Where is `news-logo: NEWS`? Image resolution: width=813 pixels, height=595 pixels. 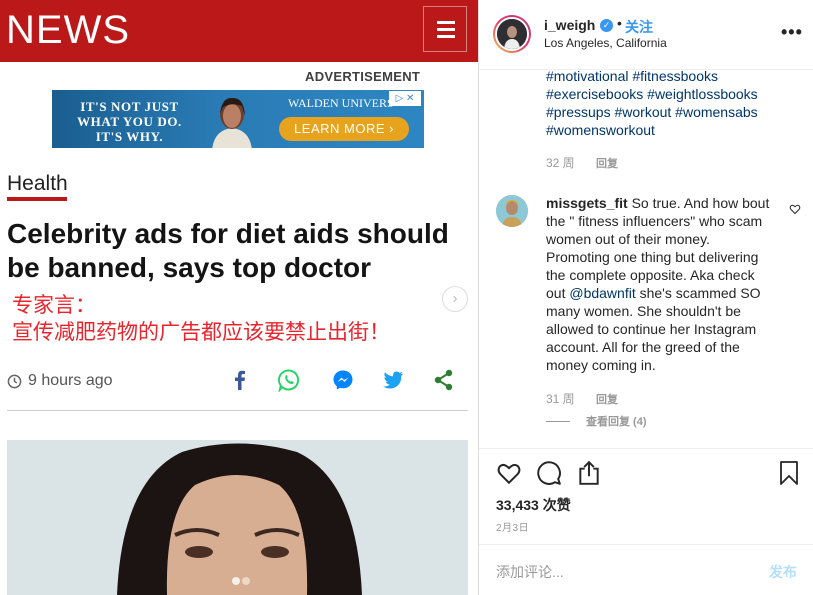 news-logo: NEWS is located at coordinates (68, 30).